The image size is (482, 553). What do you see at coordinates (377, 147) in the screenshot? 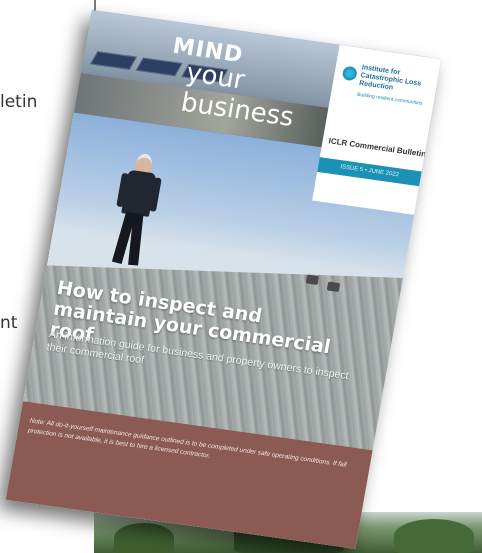
I see `bulletin-title: ICLR Commercial Bulletin` at bounding box center [377, 147].